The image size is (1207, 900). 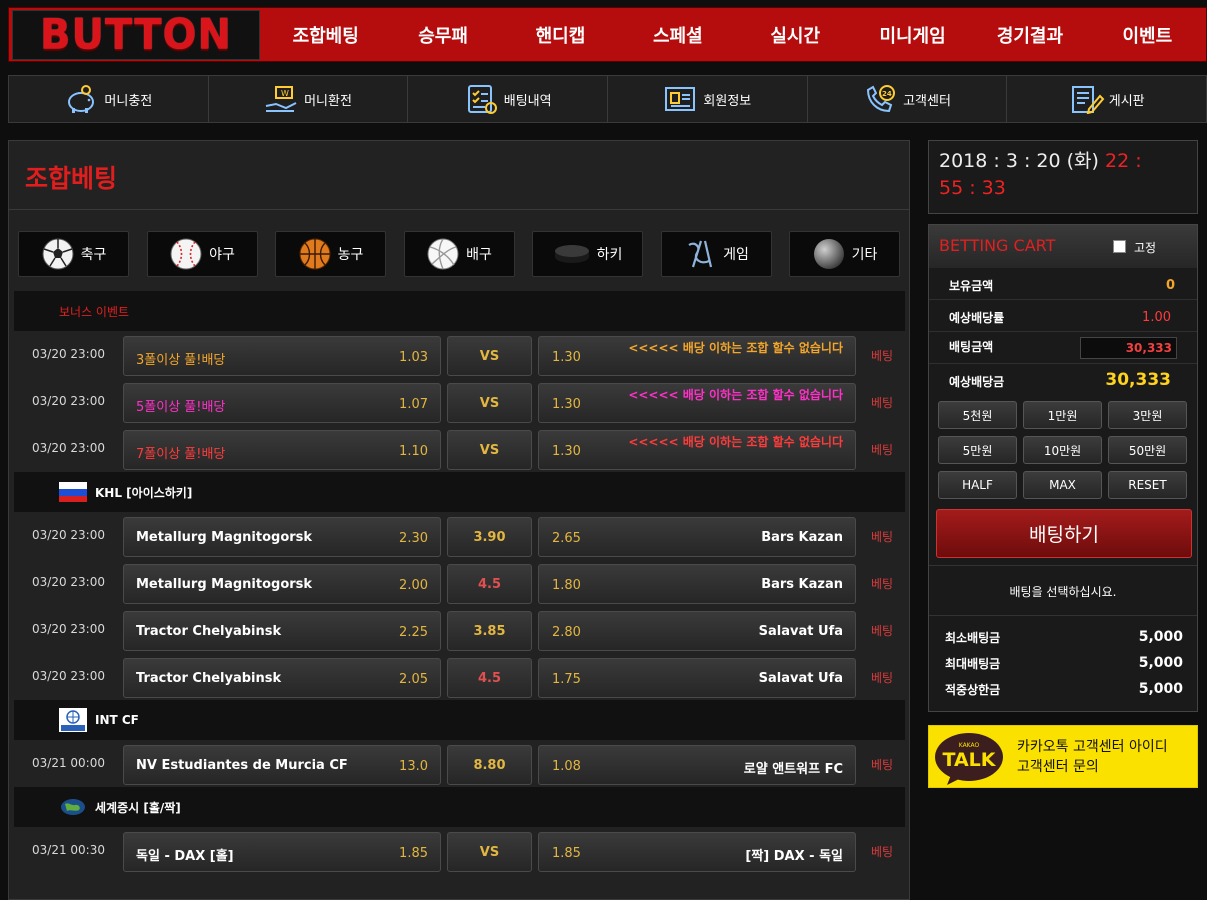 I want to click on away-odd: 2.80, so click(x=566, y=632).